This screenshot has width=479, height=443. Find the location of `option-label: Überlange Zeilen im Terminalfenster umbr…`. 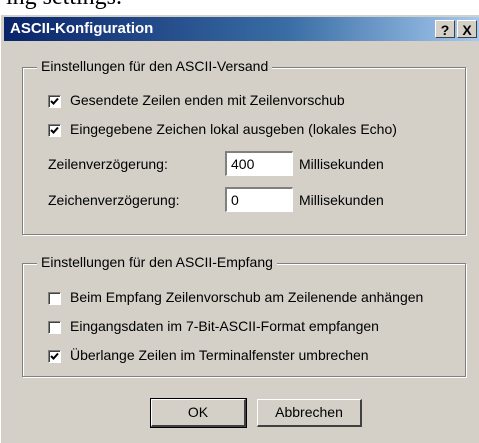

option-label: Überlange Zeilen im Terminalfenster umbr… is located at coordinates (219, 355).